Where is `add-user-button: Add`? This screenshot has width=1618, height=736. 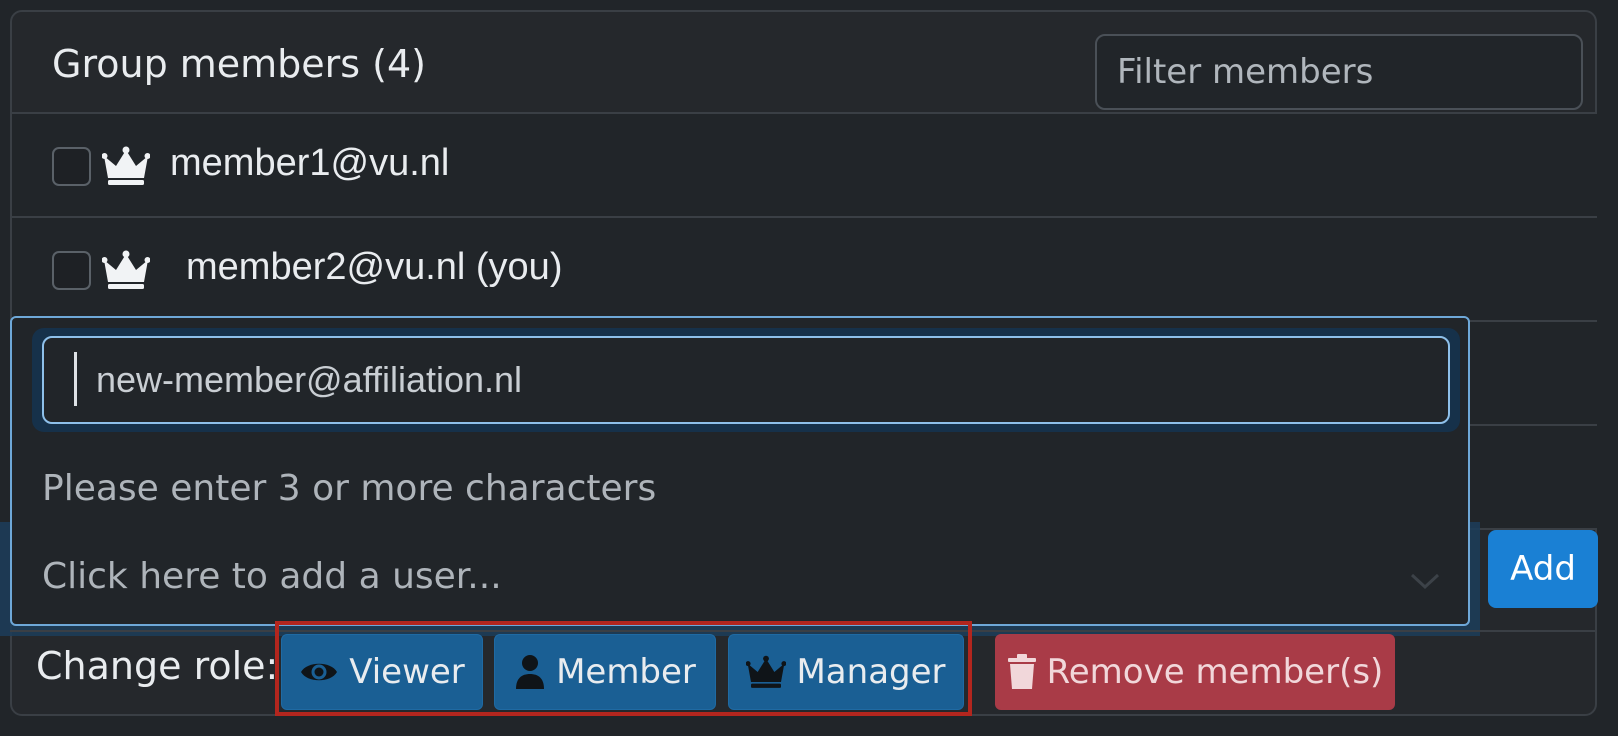 add-user-button: Add is located at coordinates (1543, 569).